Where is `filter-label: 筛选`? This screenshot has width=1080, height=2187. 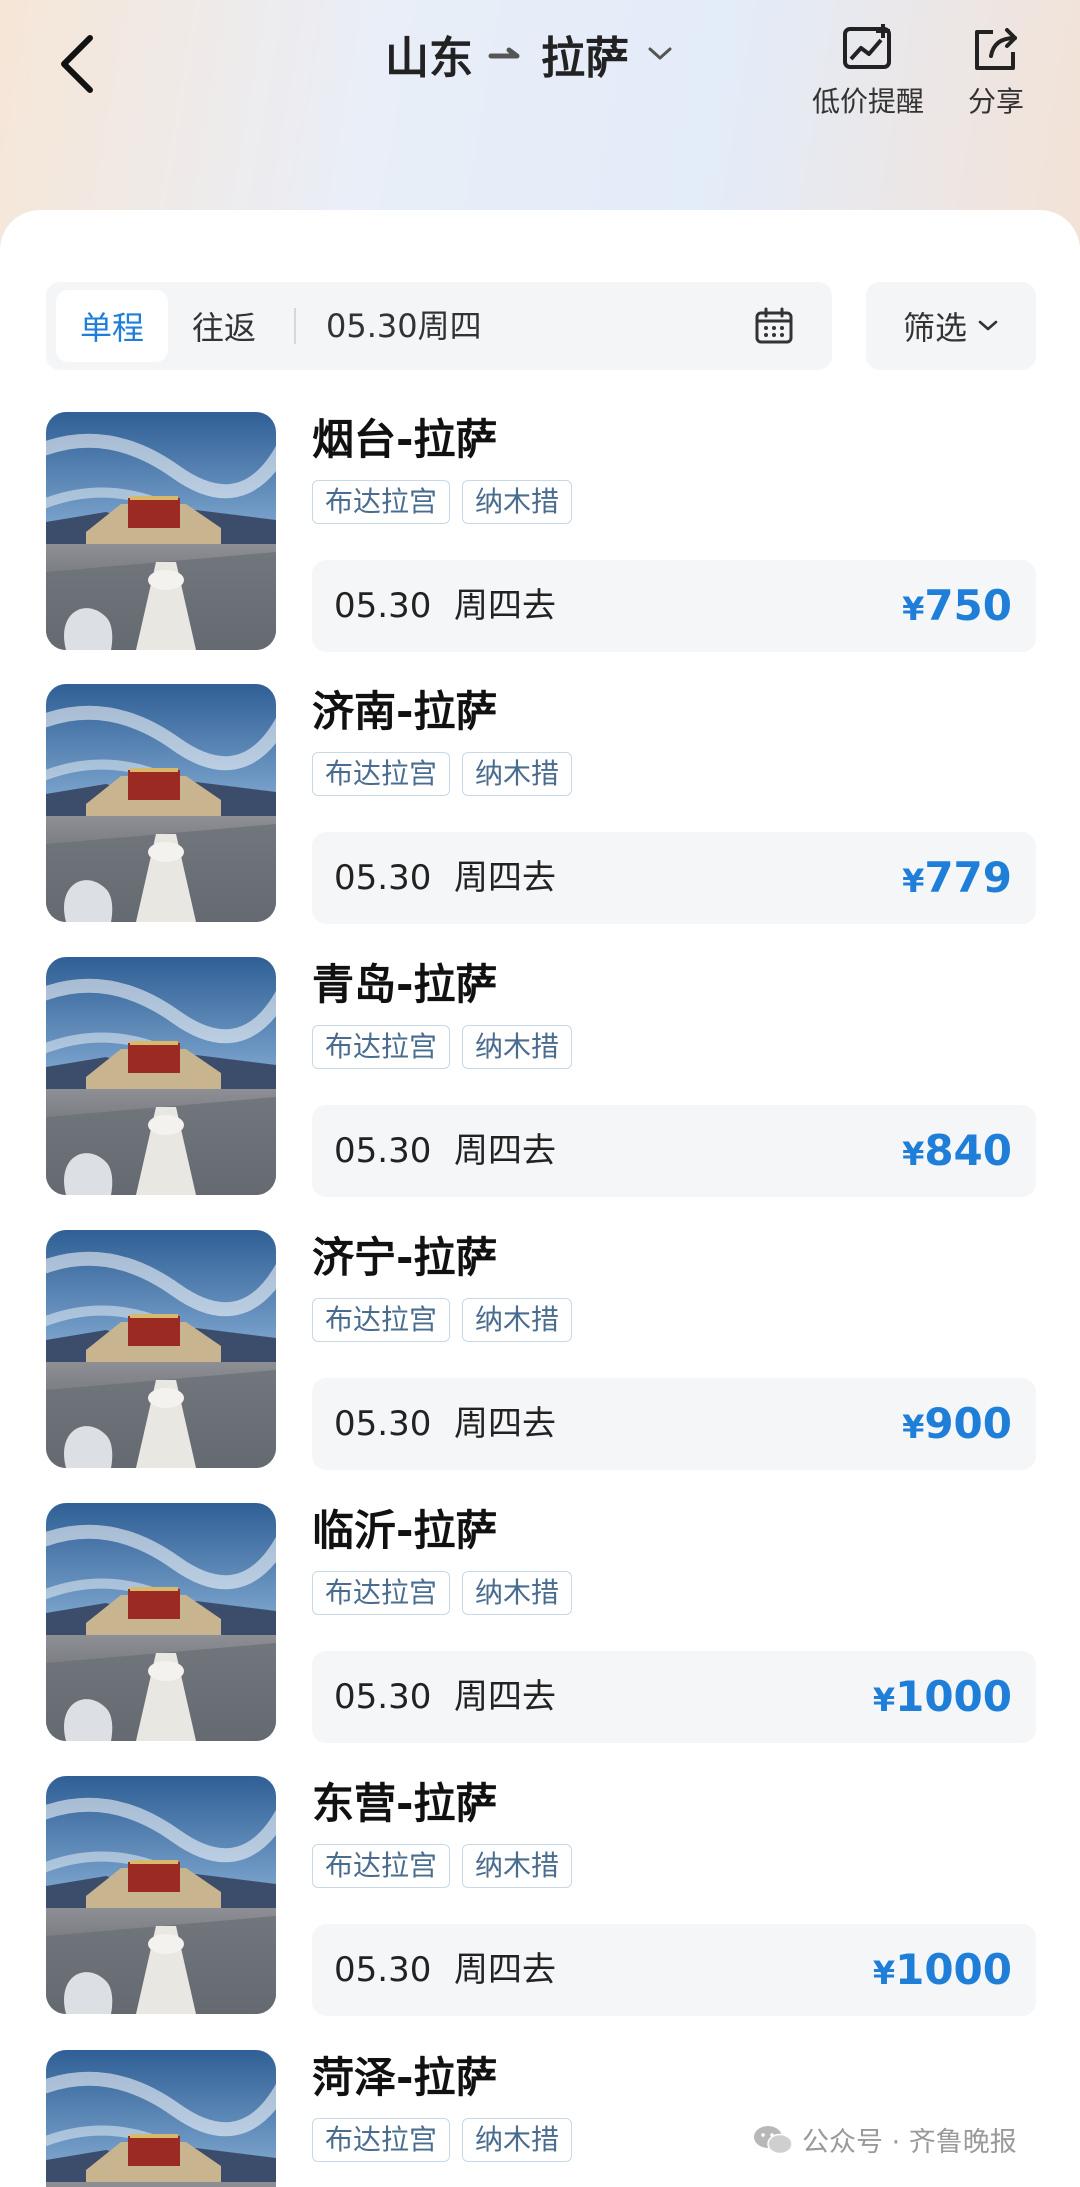
filter-label: 筛选 is located at coordinates (934, 328).